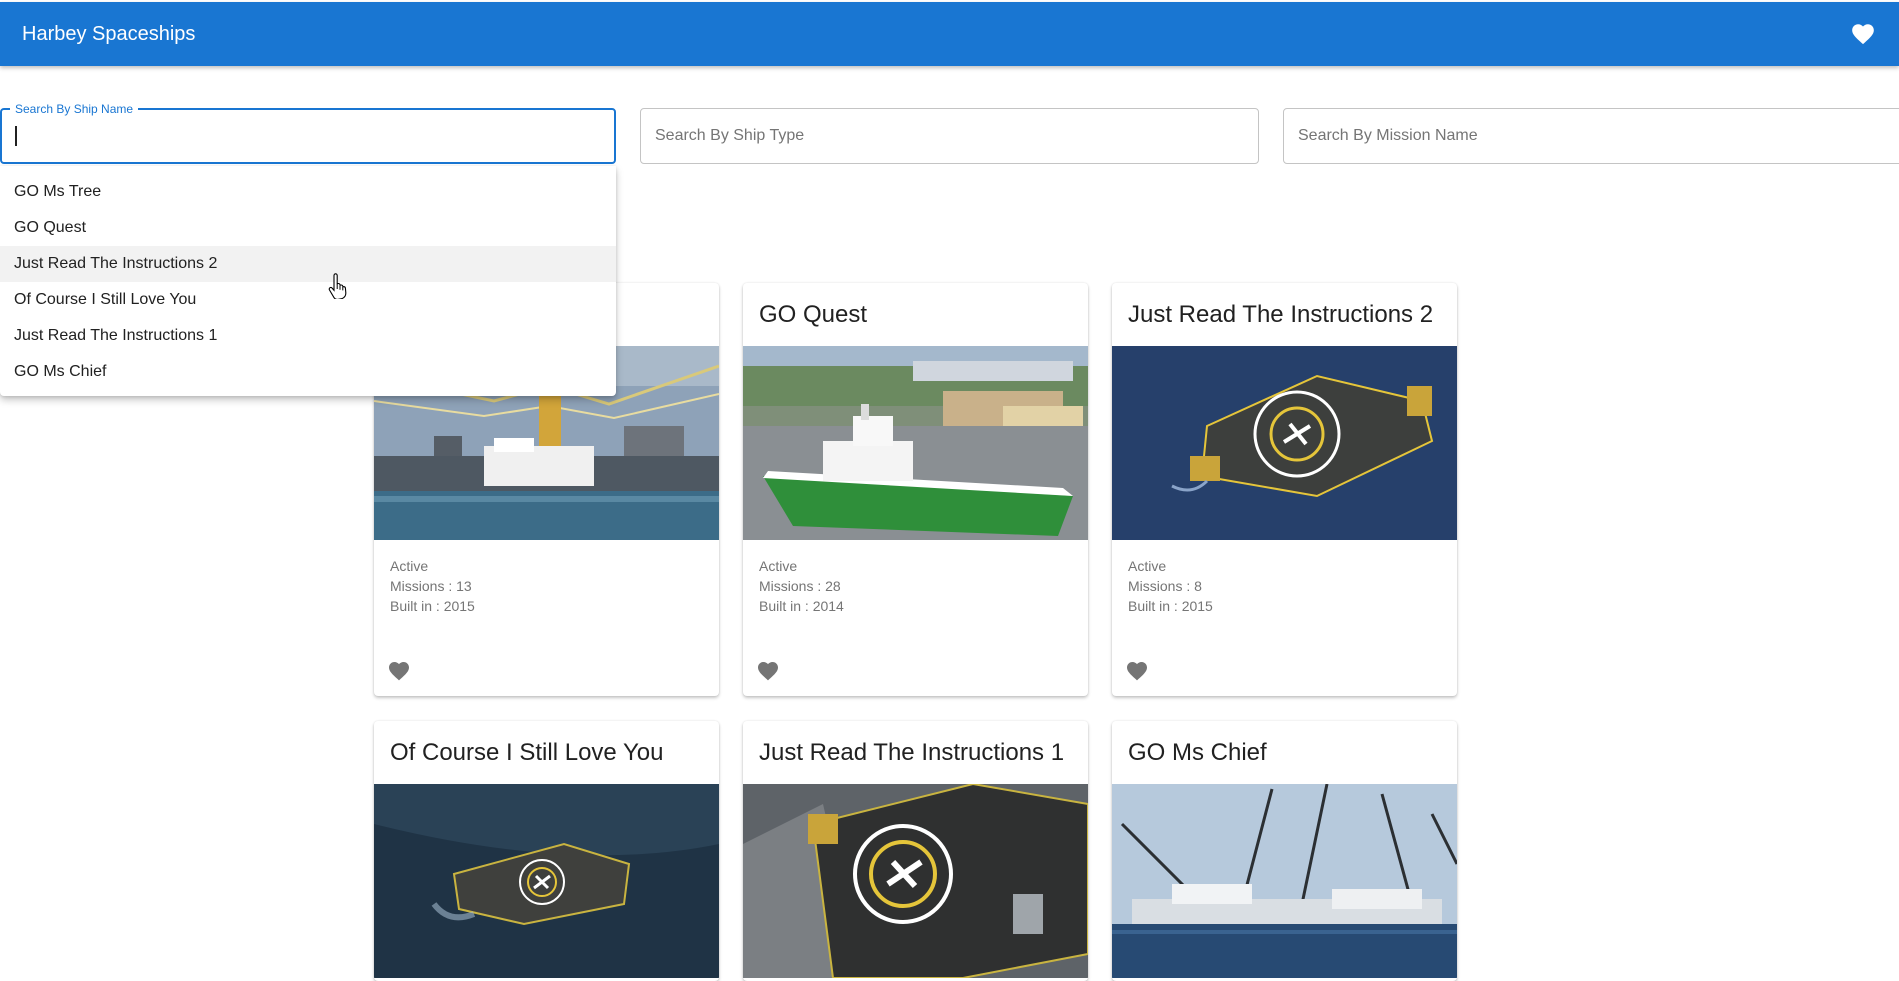 The height and width of the screenshot is (981, 1899). Describe the element at coordinates (800, 586) in the screenshot. I see `ship-missions: Missions : 28` at that location.